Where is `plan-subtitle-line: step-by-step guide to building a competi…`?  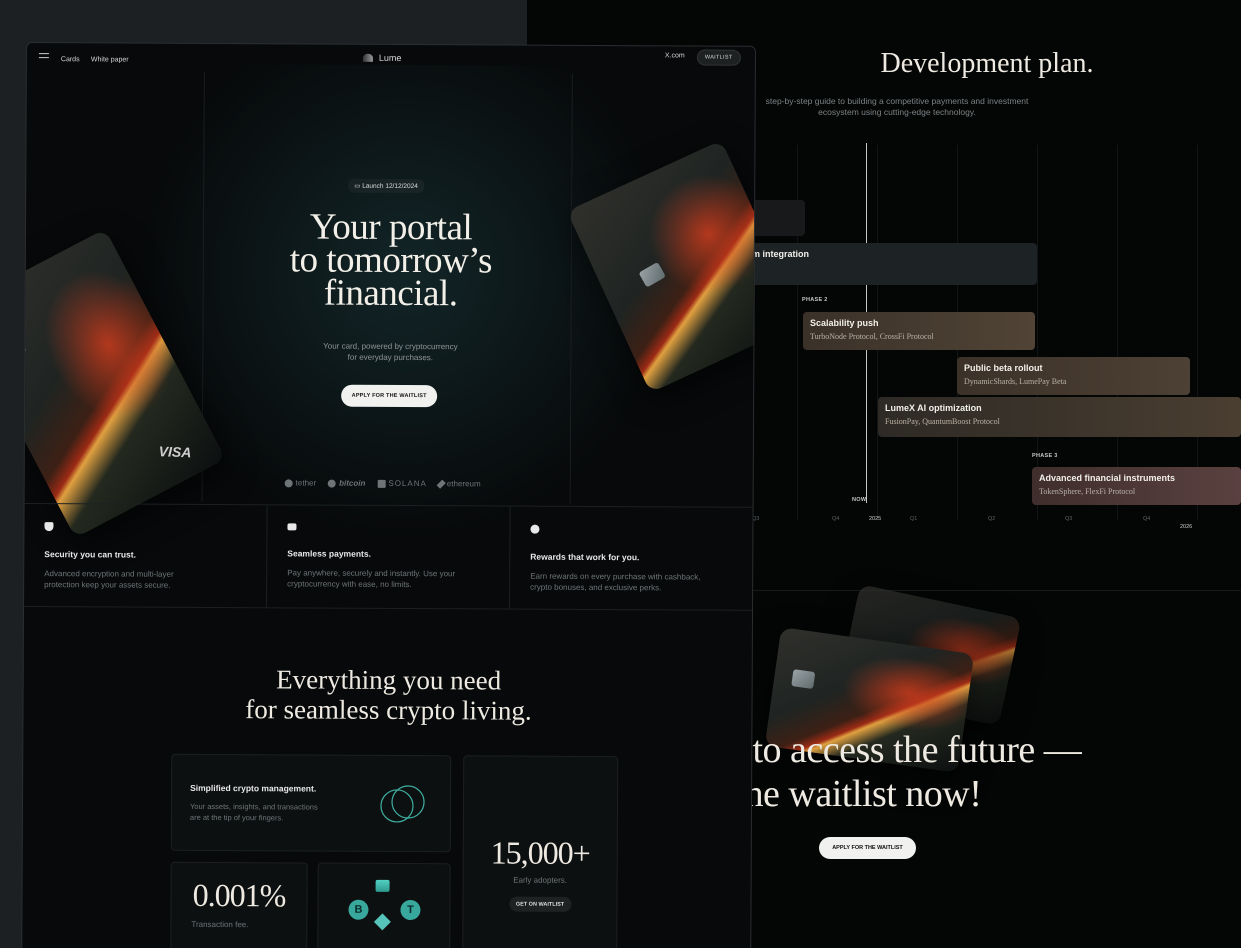 plan-subtitle-line: step-by-step guide to building a competi… is located at coordinates (897, 101).